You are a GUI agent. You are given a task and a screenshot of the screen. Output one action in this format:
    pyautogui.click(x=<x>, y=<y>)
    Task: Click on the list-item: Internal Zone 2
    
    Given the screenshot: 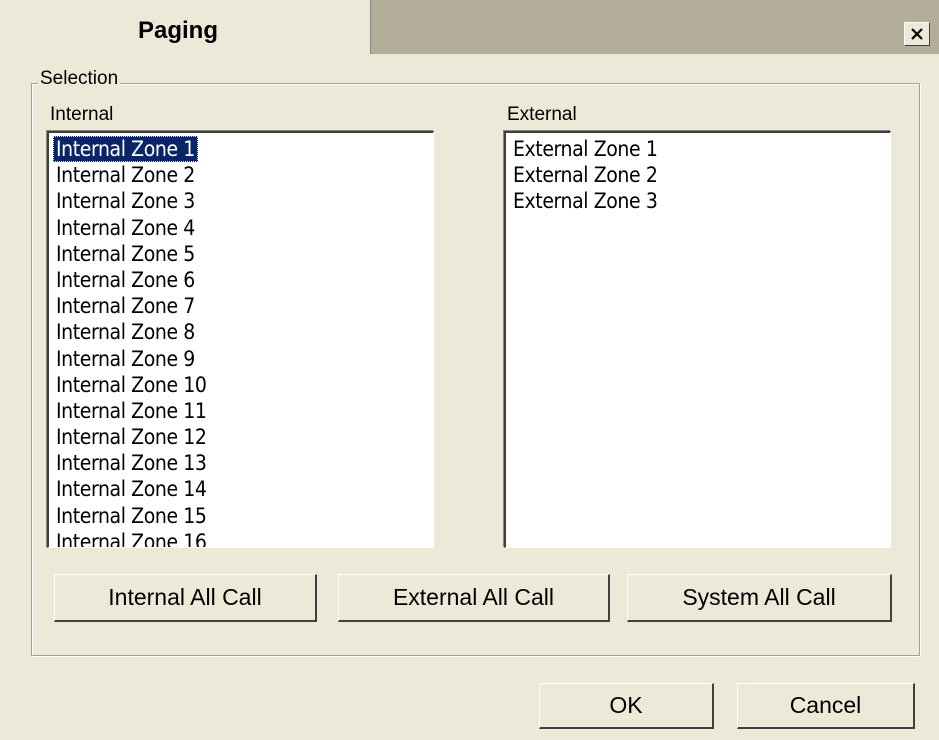 What is the action you would take?
    pyautogui.click(x=131, y=175)
    